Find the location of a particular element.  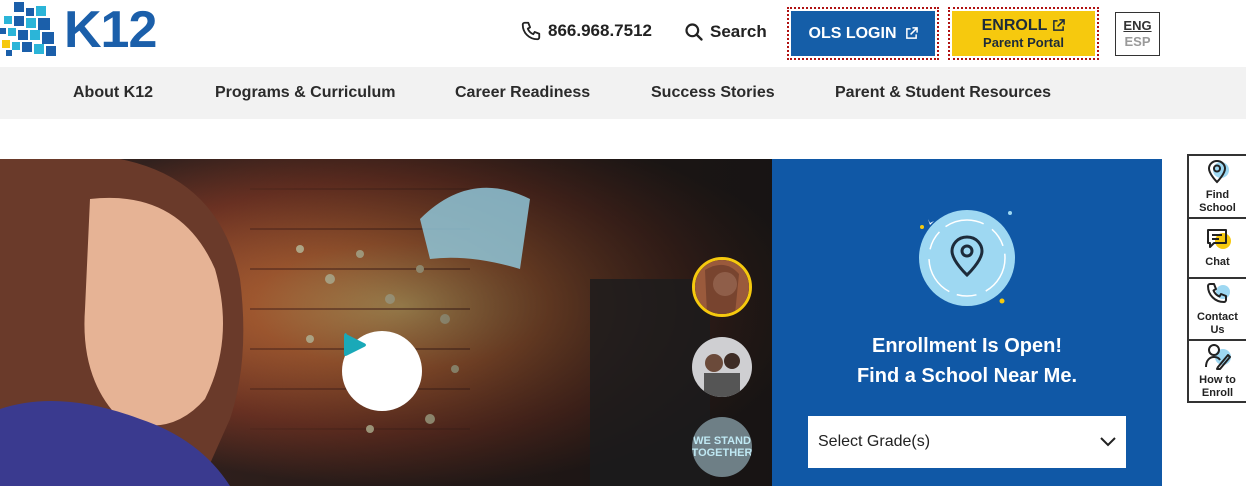

language-eng: ENG is located at coordinates (1137, 26).